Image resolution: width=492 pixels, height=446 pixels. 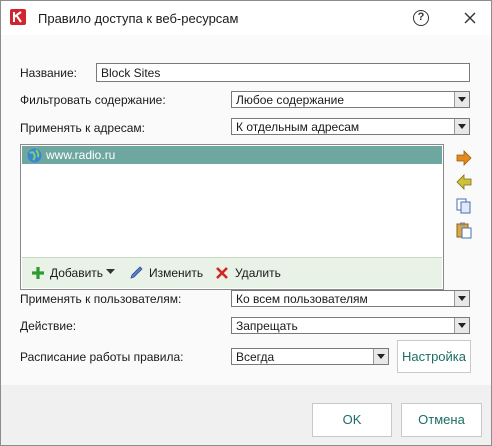 I want to click on filter-content-value: Любое содержание, so click(x=290, y=100).